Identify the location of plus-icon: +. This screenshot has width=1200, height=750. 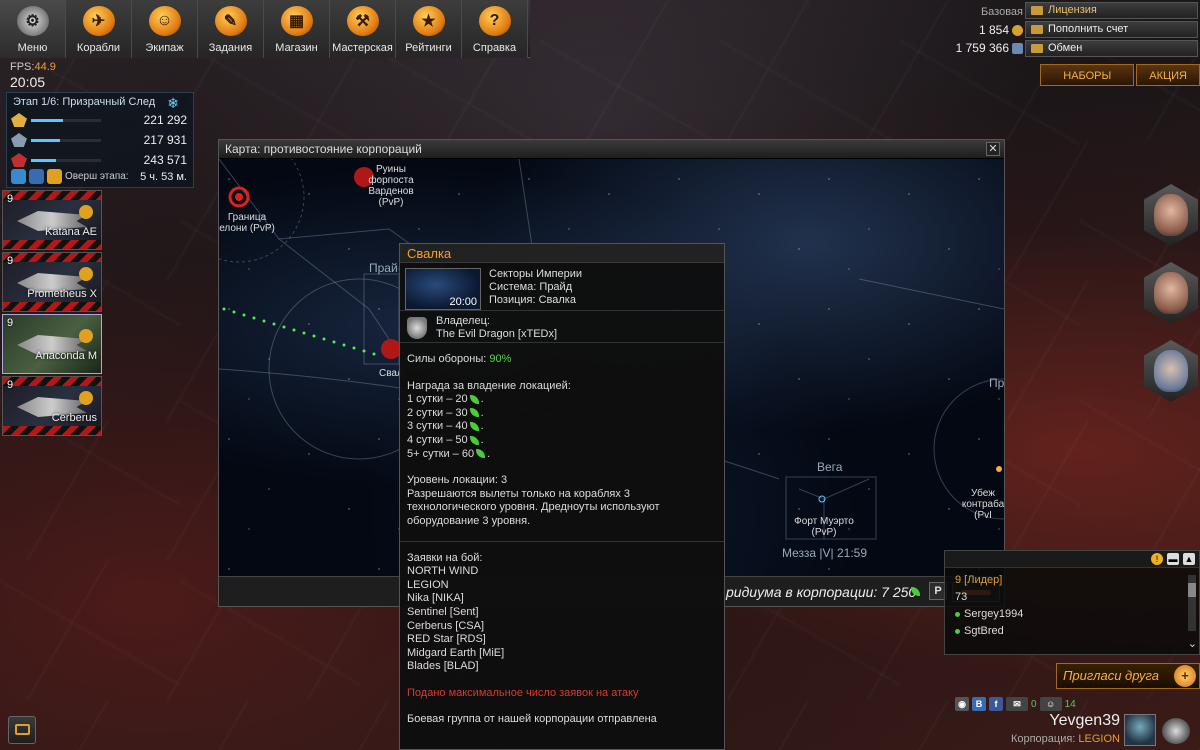
(1185, 676).